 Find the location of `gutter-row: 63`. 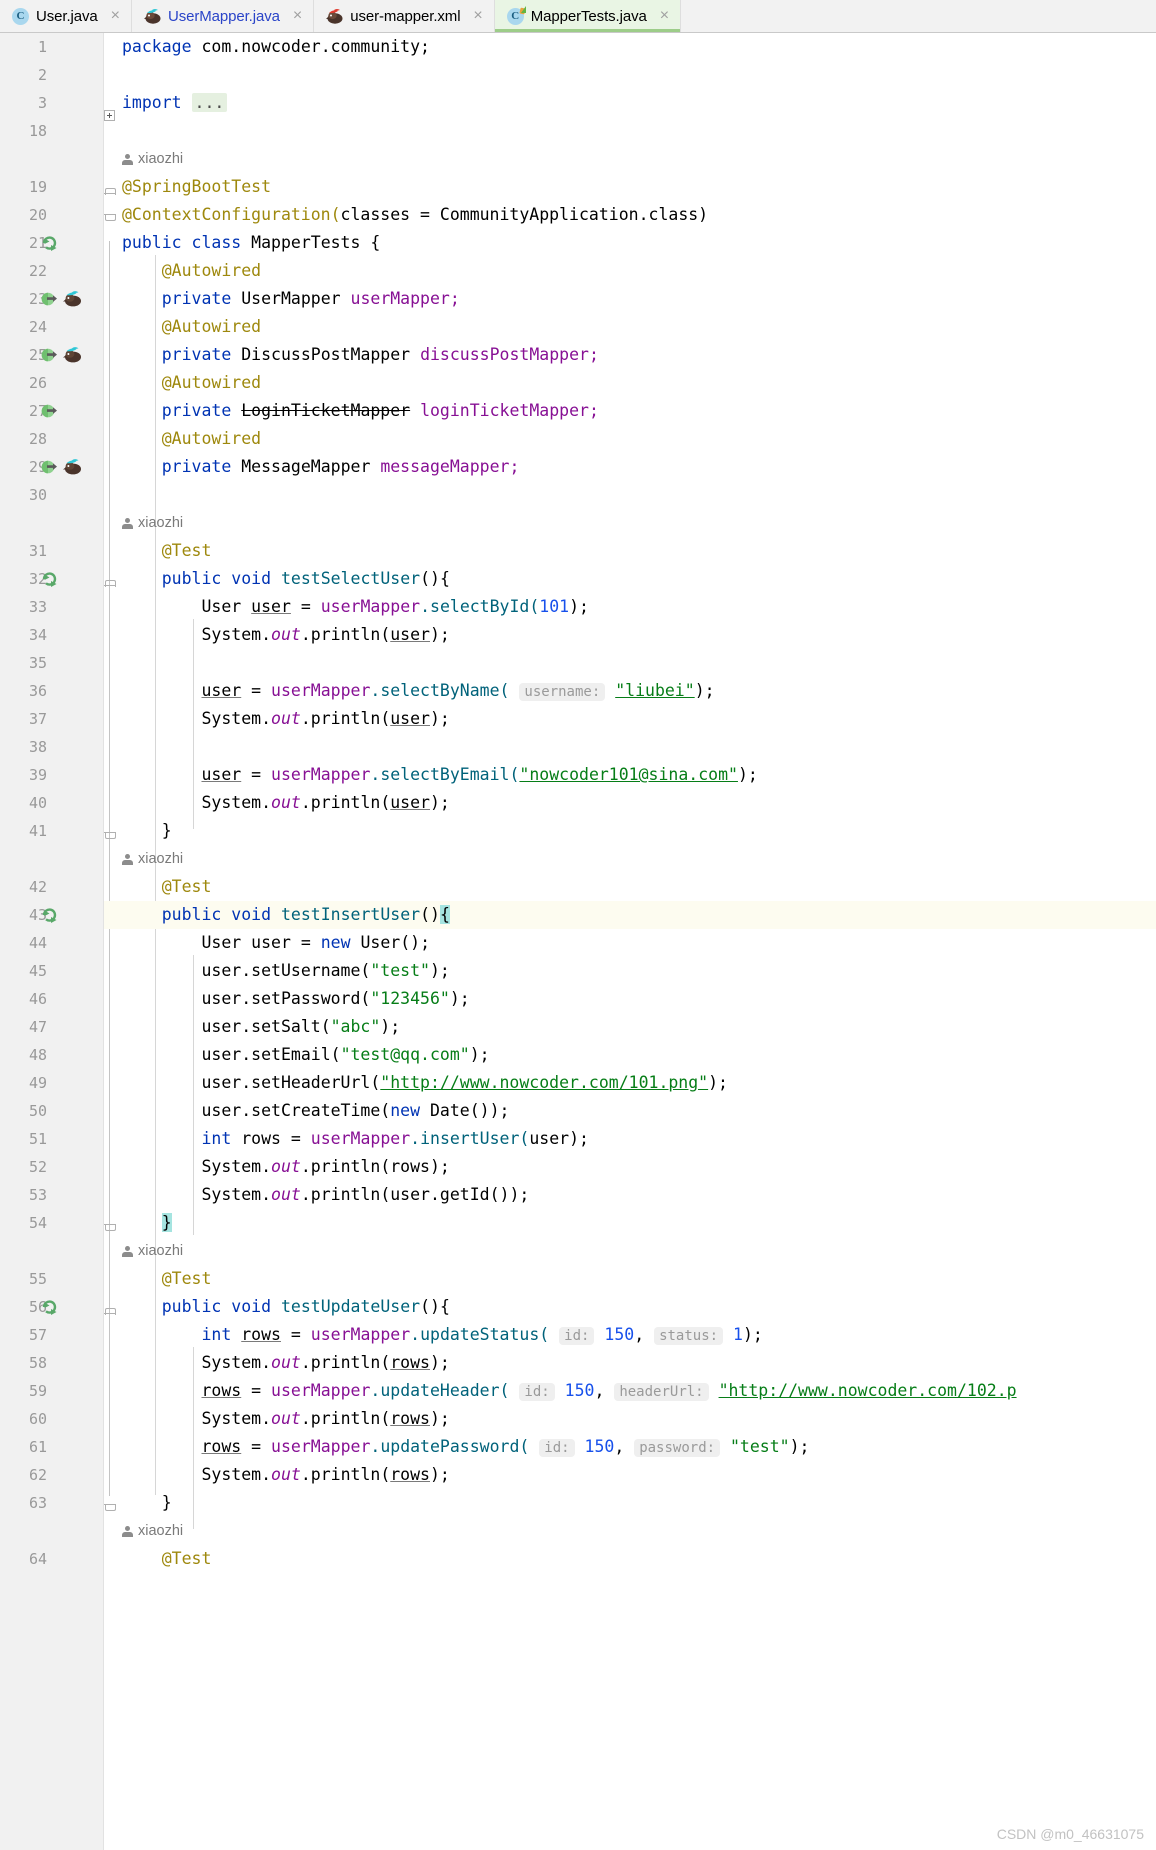

gutter-row: 63 is located at coordinates (51, 1503).